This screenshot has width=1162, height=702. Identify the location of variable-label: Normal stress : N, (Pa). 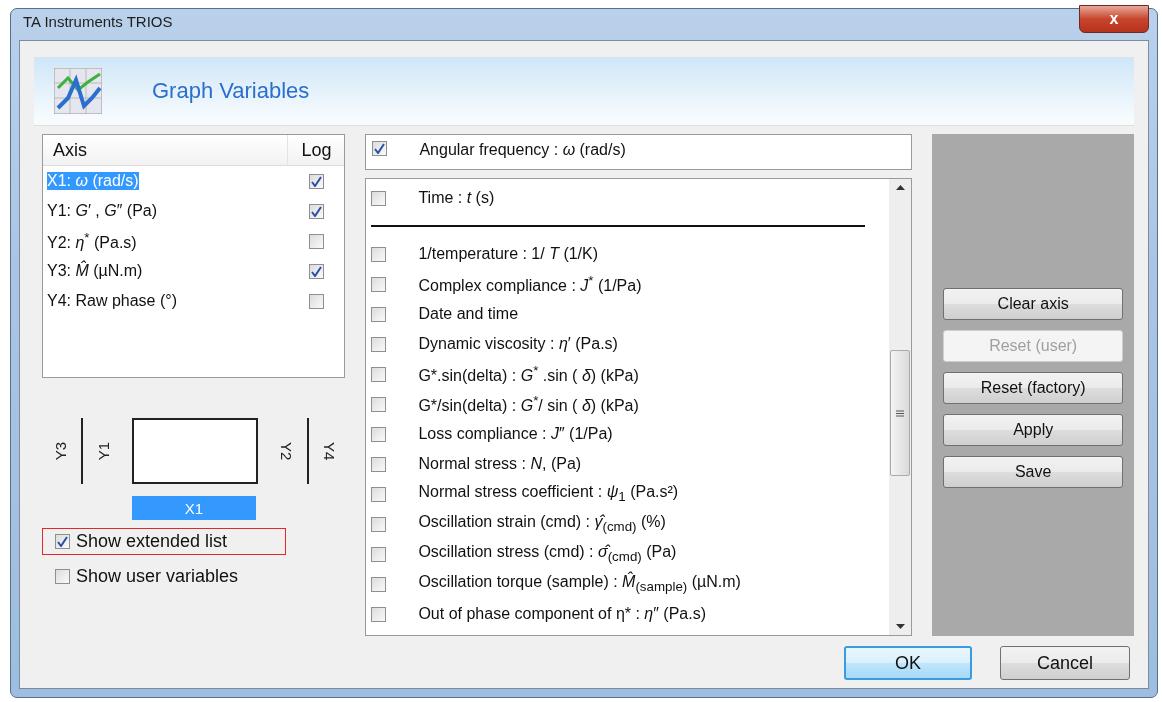
(500, 464).